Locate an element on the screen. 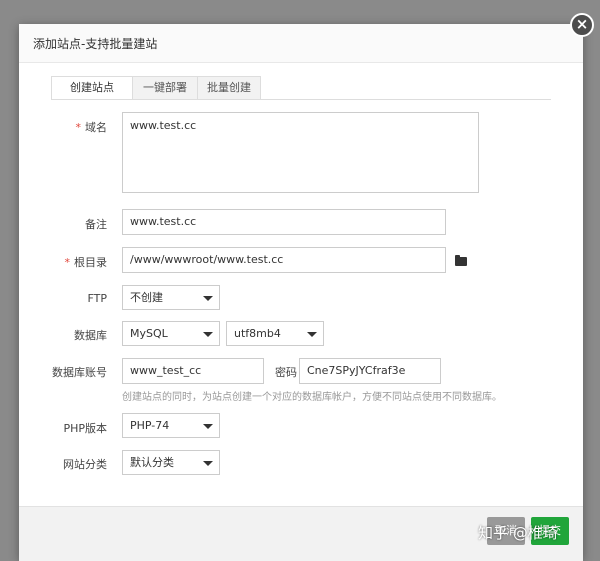 This screenshot has height=561, width=600. domain-textarea: www.test.cc is located at coordinates (300, 152).